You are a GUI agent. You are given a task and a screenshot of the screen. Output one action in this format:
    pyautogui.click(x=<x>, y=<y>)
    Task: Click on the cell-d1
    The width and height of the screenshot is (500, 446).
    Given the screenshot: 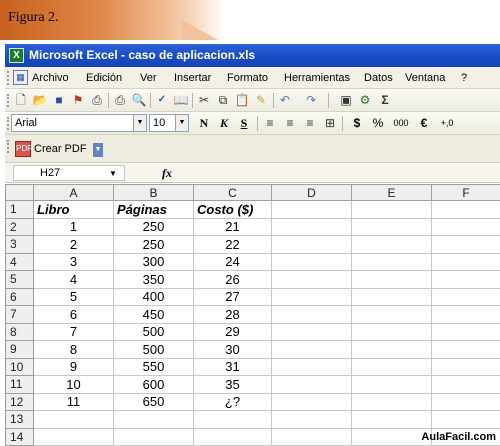 What is the action you would take?
    pyautogui.click(x=311, y=209)
    